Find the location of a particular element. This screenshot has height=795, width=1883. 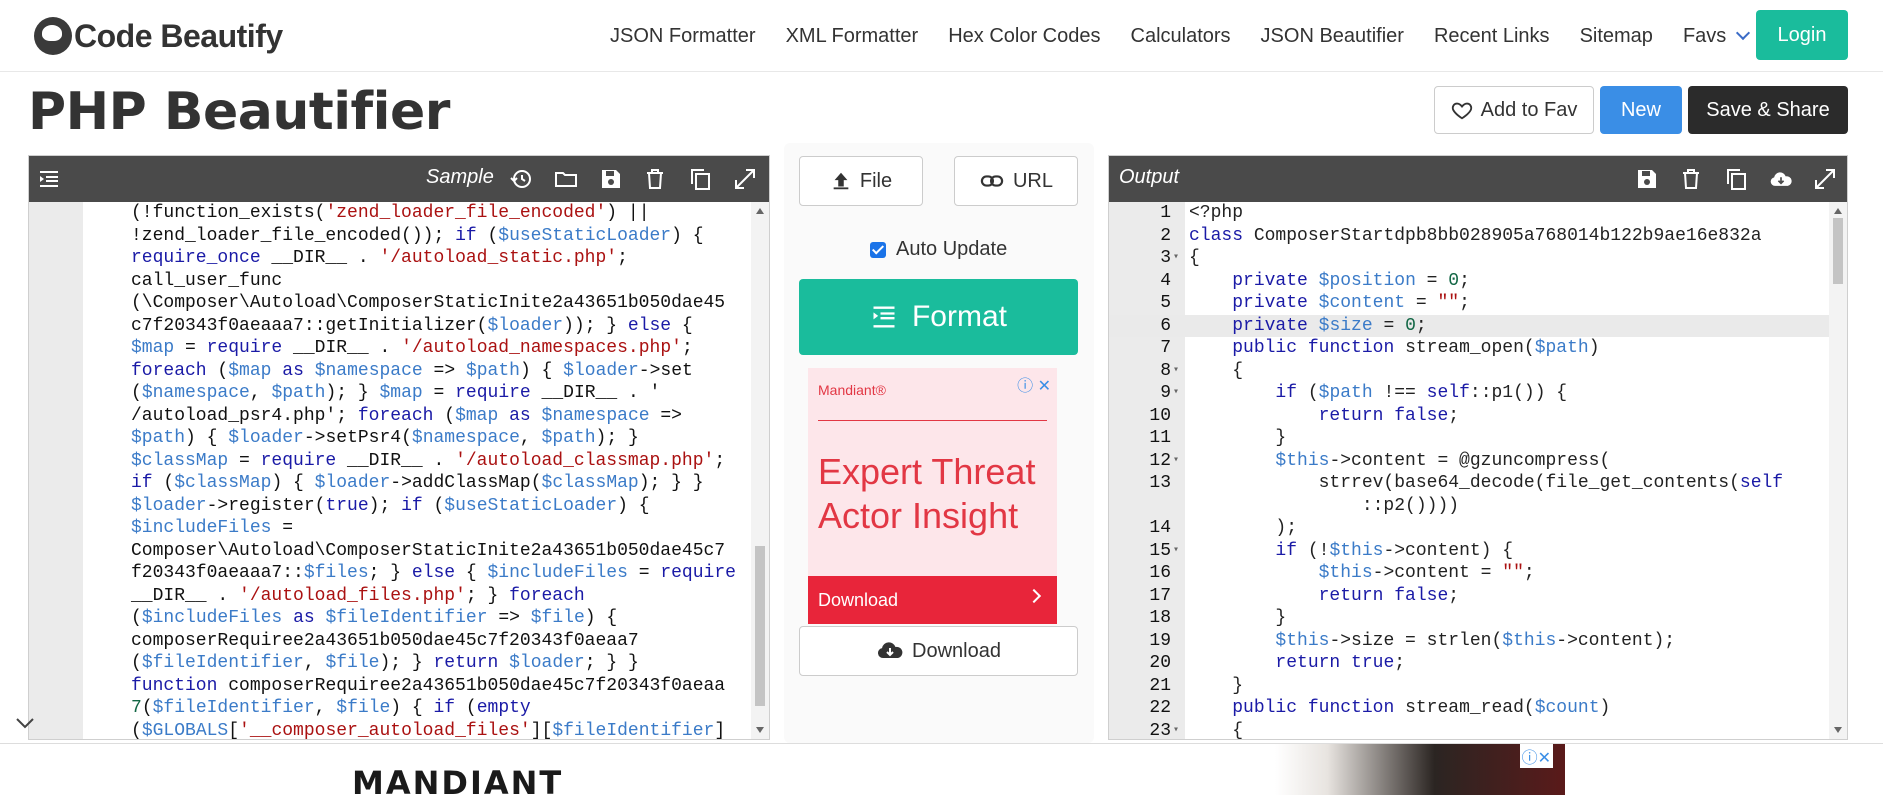

ad-close-icon: ⓘ✕ is located at coordinates (1536, 756).